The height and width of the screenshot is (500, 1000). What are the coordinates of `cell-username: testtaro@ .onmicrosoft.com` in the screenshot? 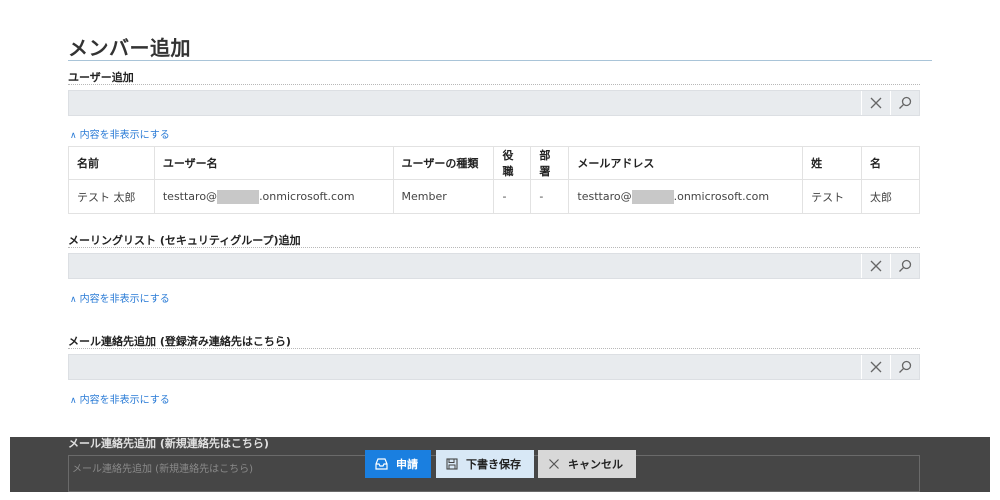 It's located at (273, 196).